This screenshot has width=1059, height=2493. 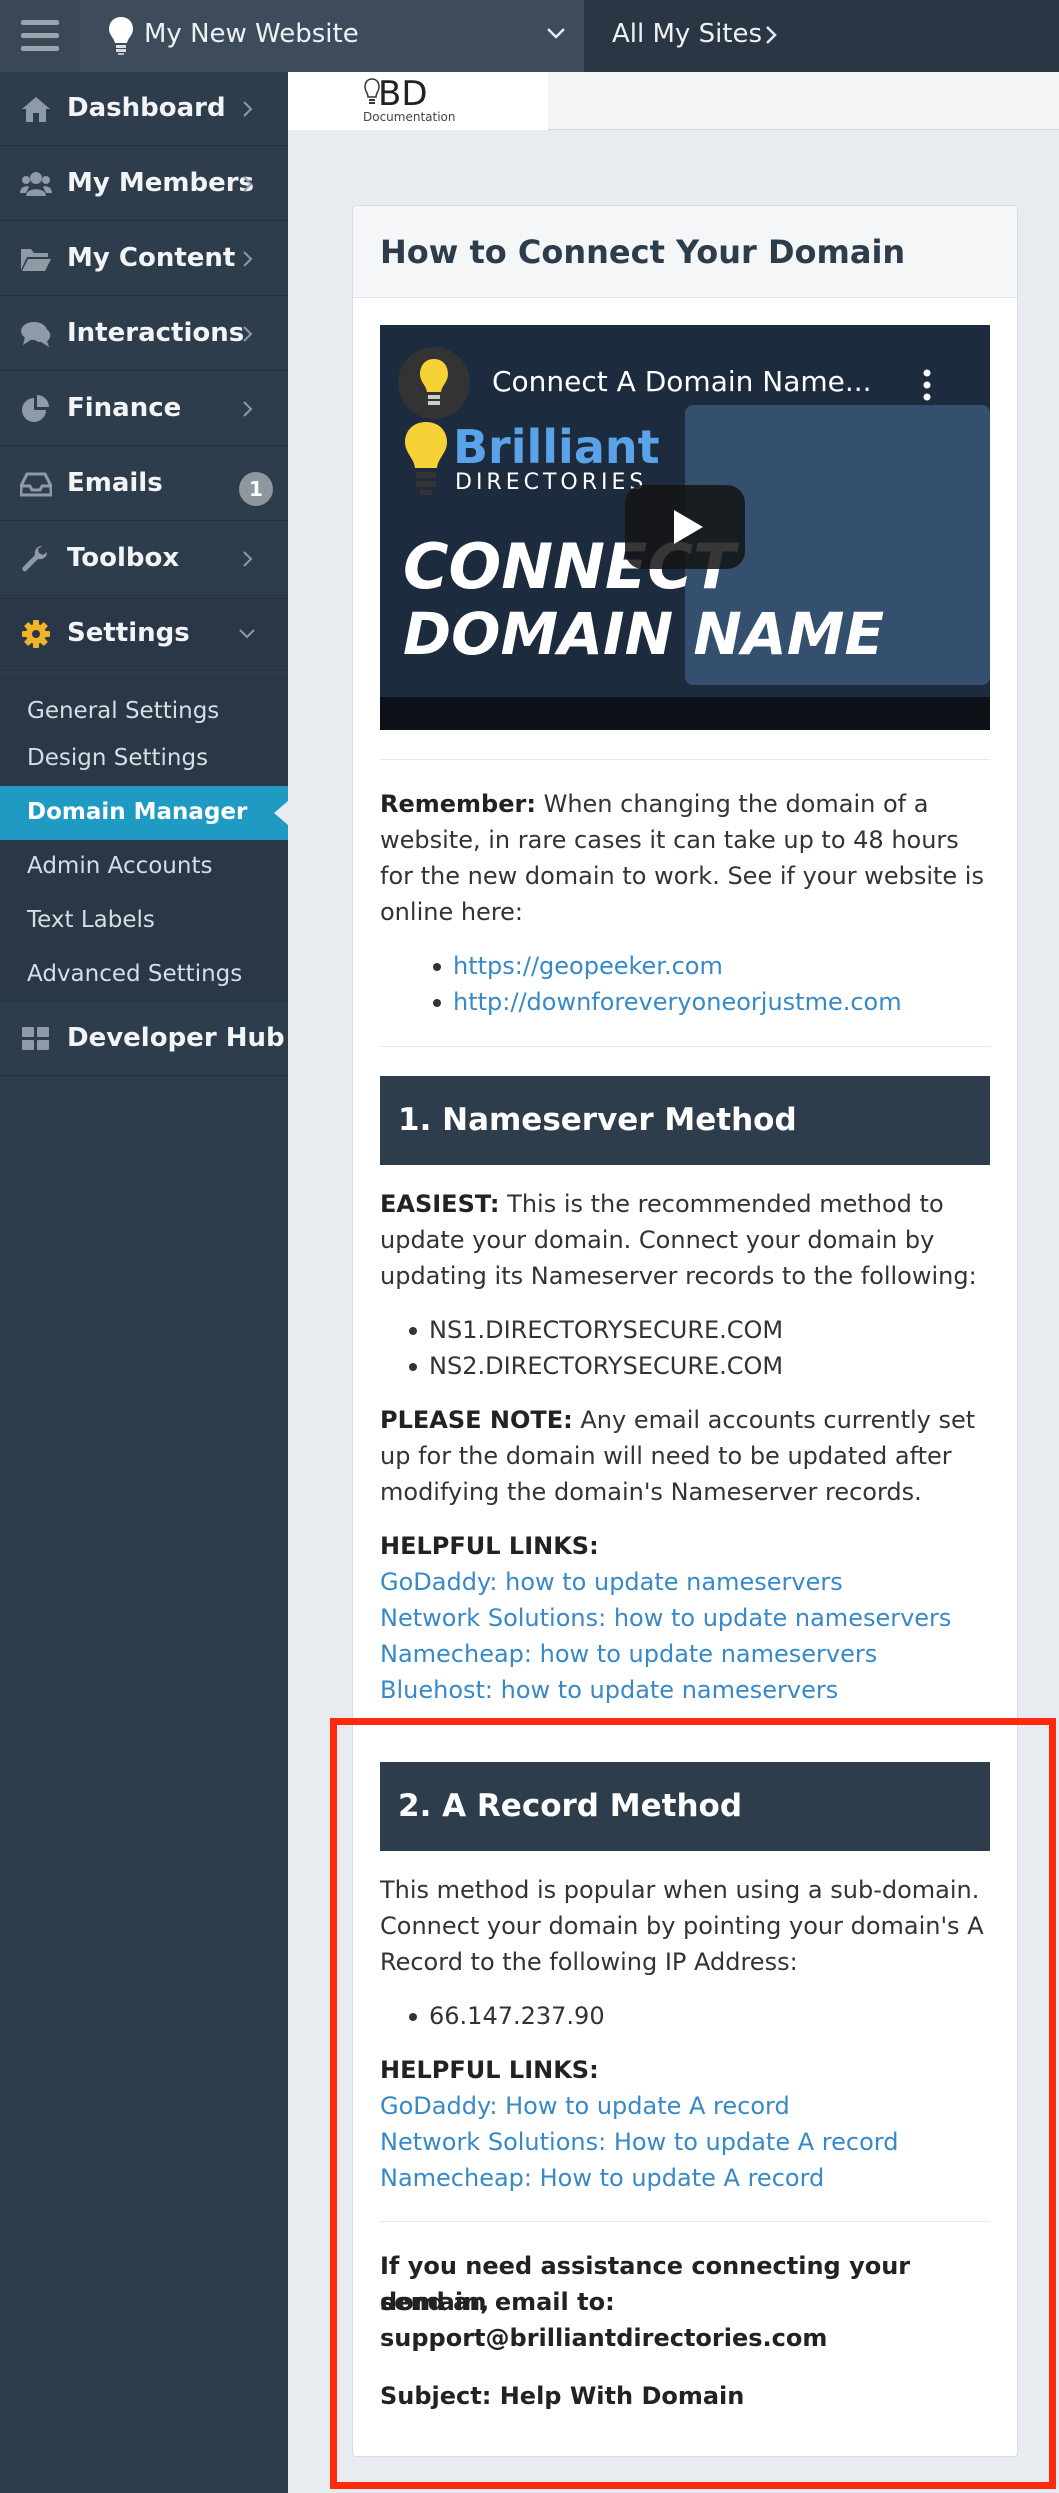 What do you see at coordinates (35, 408) in the screenshot?
I see `pie-chart-icon` at bounding box center [35, 408].